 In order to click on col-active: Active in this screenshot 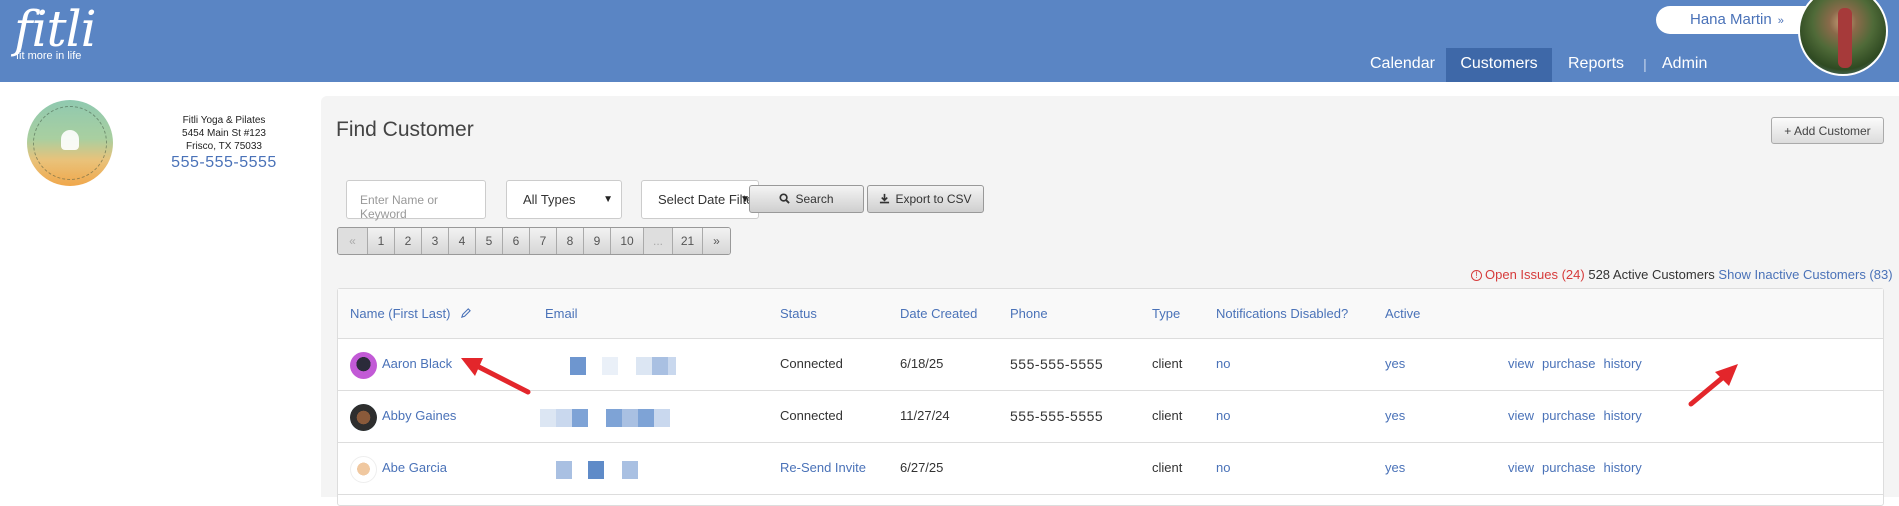, I will do `click(1402, 313)`.